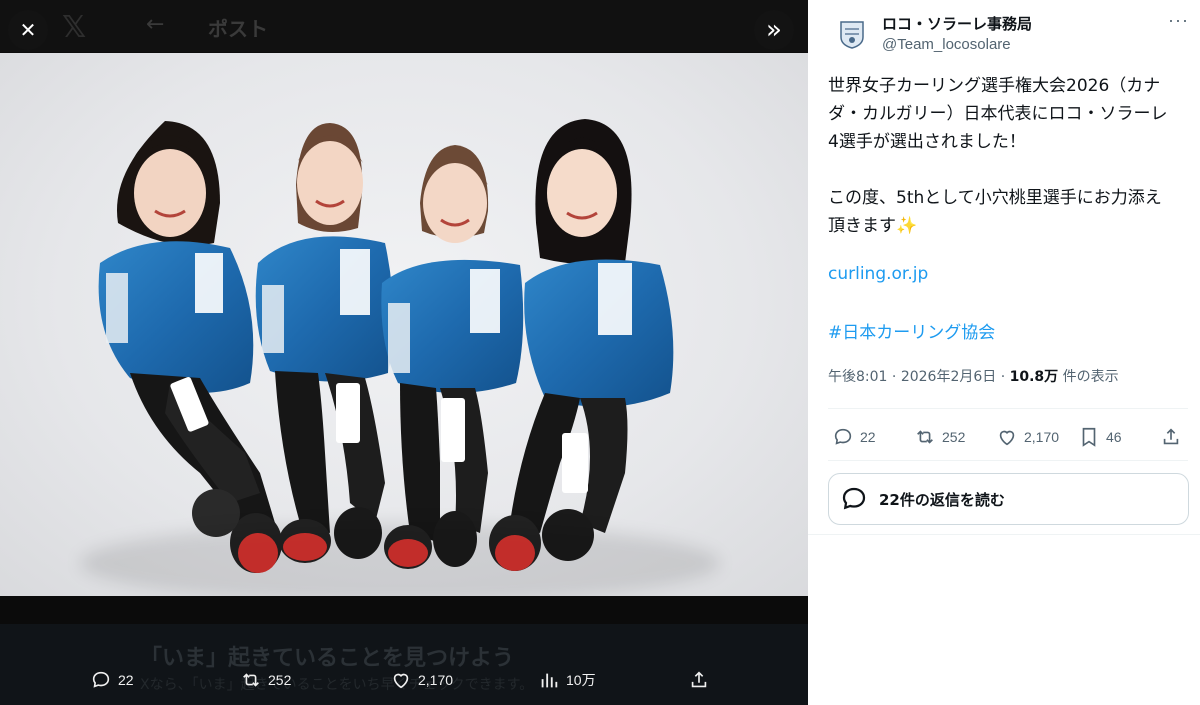 The width and height of the screenshot is (1200, 705). I want to click on like-button: 2,170, so click(1027, 437).